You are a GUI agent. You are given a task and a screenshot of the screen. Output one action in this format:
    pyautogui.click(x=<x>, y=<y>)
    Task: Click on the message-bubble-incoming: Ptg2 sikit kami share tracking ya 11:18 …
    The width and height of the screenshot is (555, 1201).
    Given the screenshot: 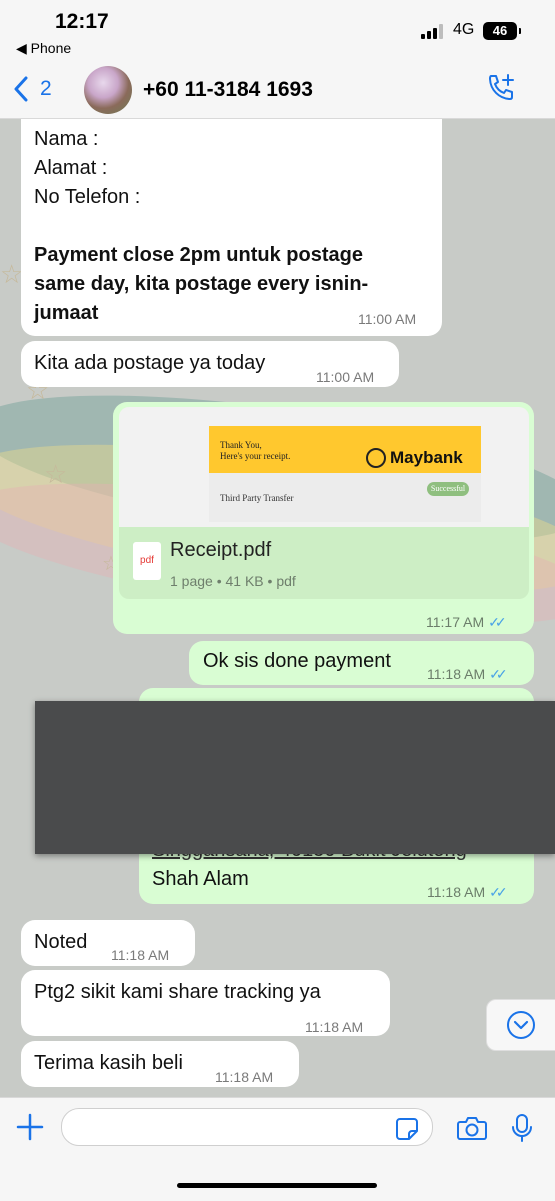 What is the action you would take?
    pyautogui.click(x=205, y=1003)
    